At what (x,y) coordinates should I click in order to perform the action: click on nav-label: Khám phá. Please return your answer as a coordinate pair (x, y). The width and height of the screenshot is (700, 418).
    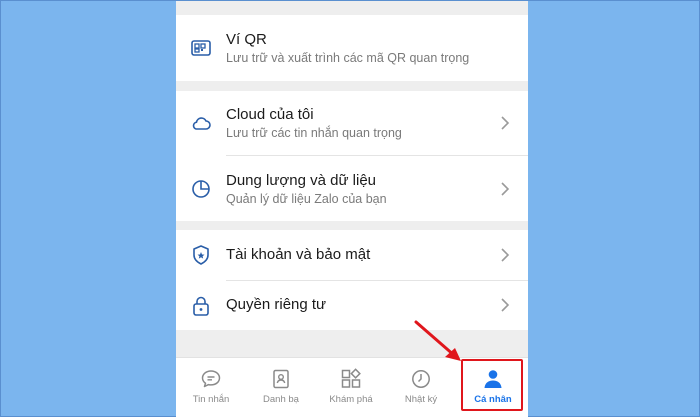
    Looking at the image, I should click on (351, 399).